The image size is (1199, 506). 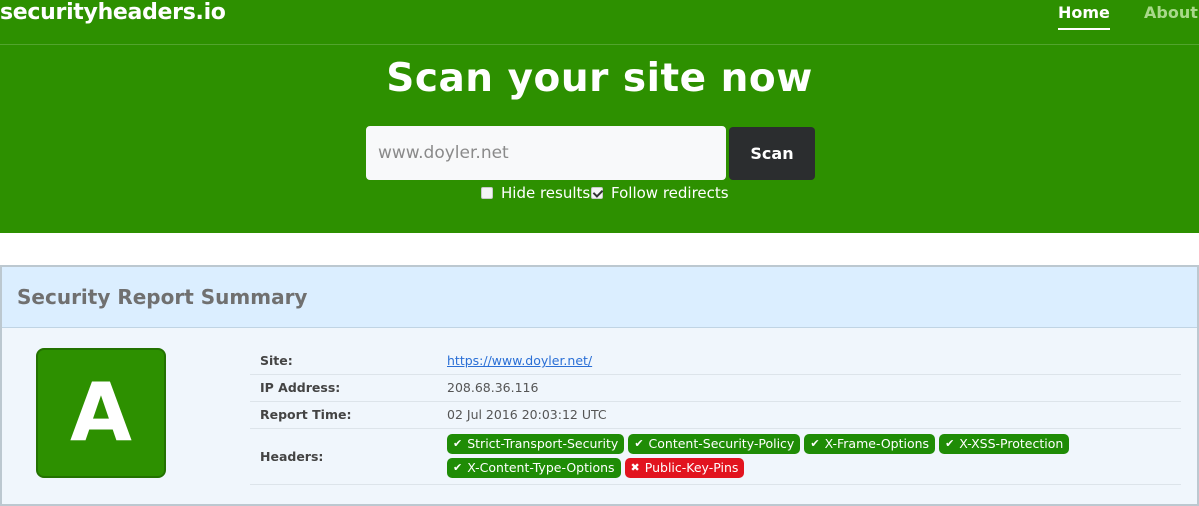 I want to click on header-badge-label: X-Content-Type-Options, so click(x=541, y=467).